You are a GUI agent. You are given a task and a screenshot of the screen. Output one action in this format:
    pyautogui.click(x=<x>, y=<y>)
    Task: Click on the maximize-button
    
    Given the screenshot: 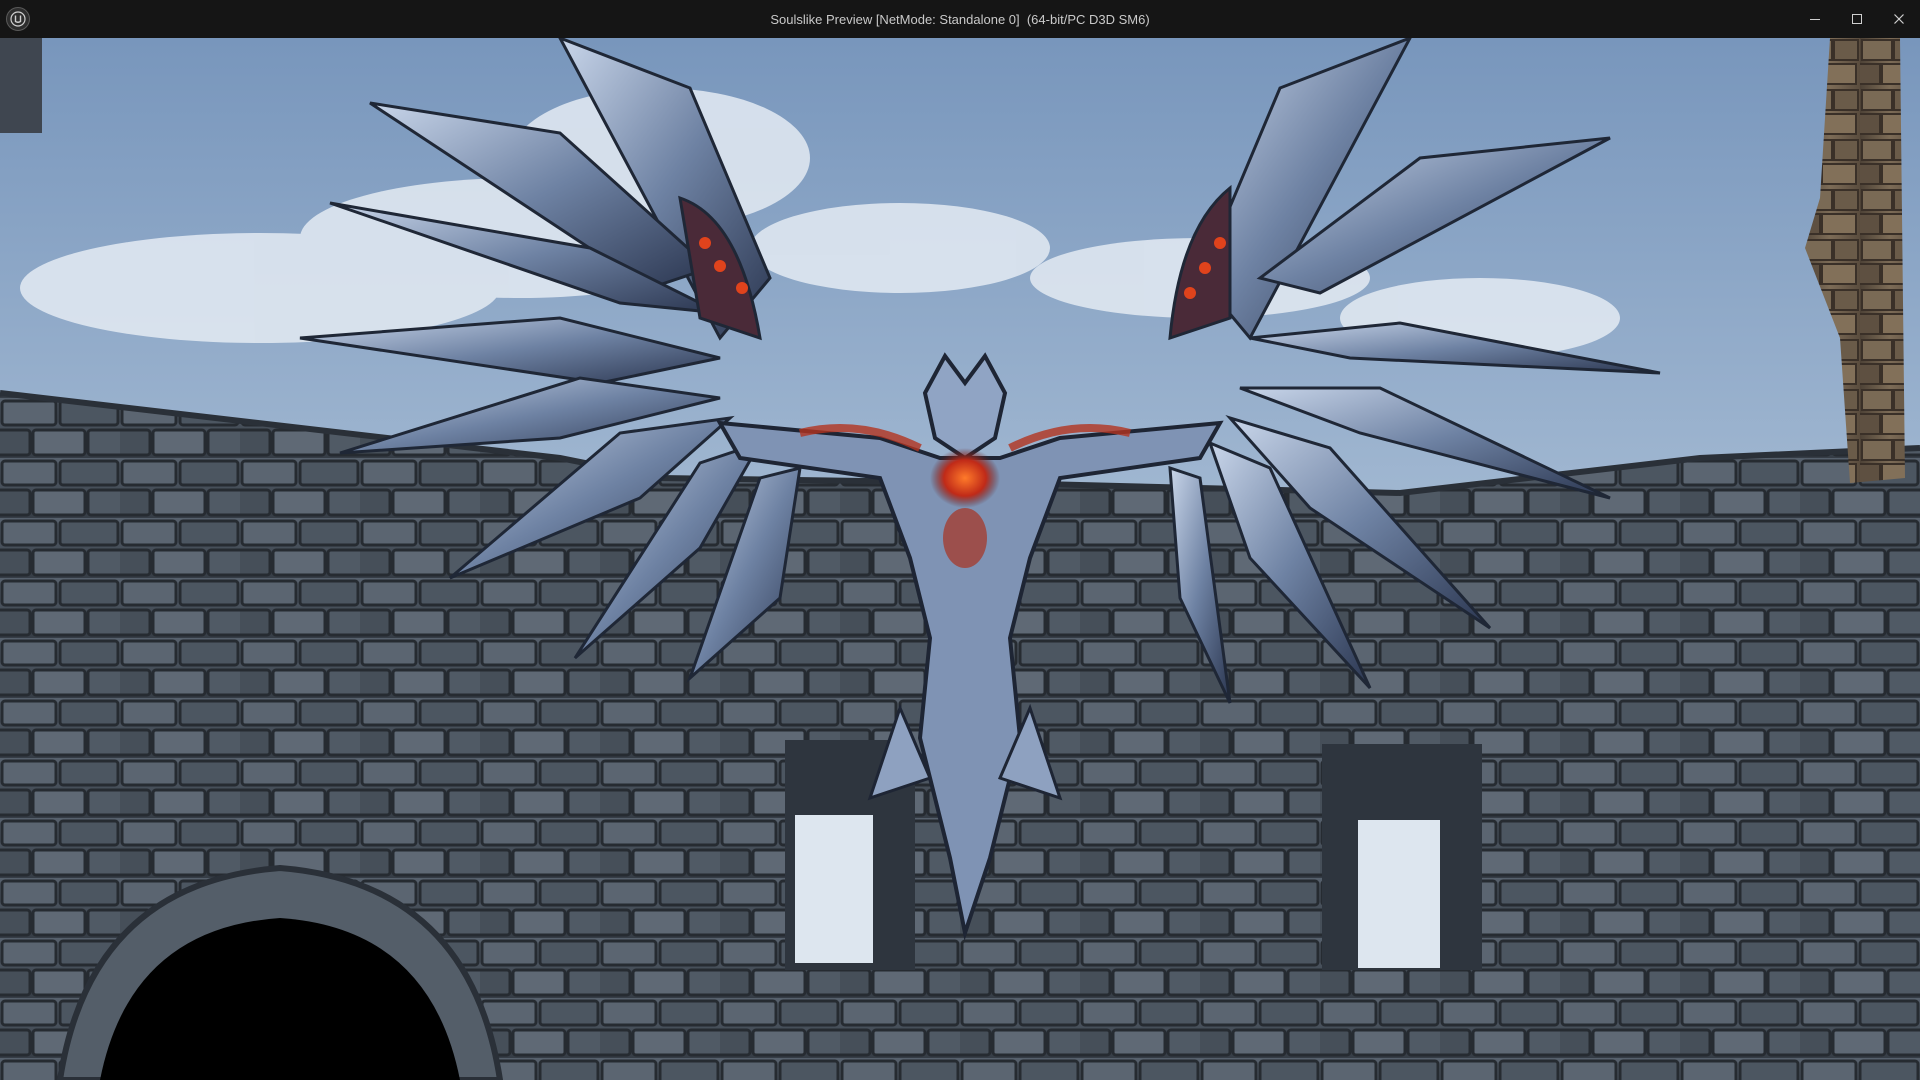 What is the action you would take?
    pyautogui.click(x=1857, y=19)
    